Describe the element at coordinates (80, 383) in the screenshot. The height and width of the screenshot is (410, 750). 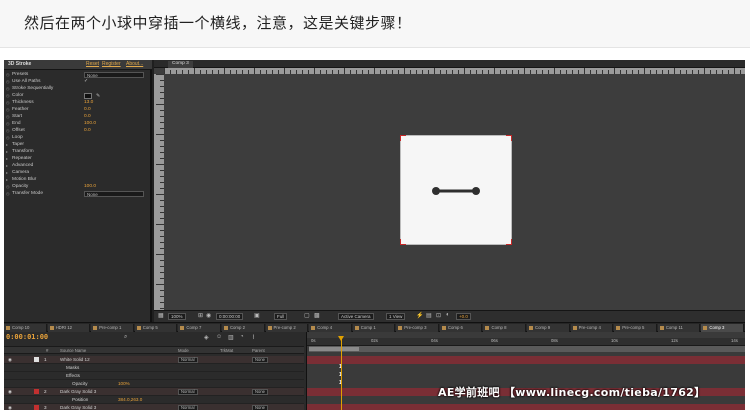
I see `layer-name: Opacity` at that location.